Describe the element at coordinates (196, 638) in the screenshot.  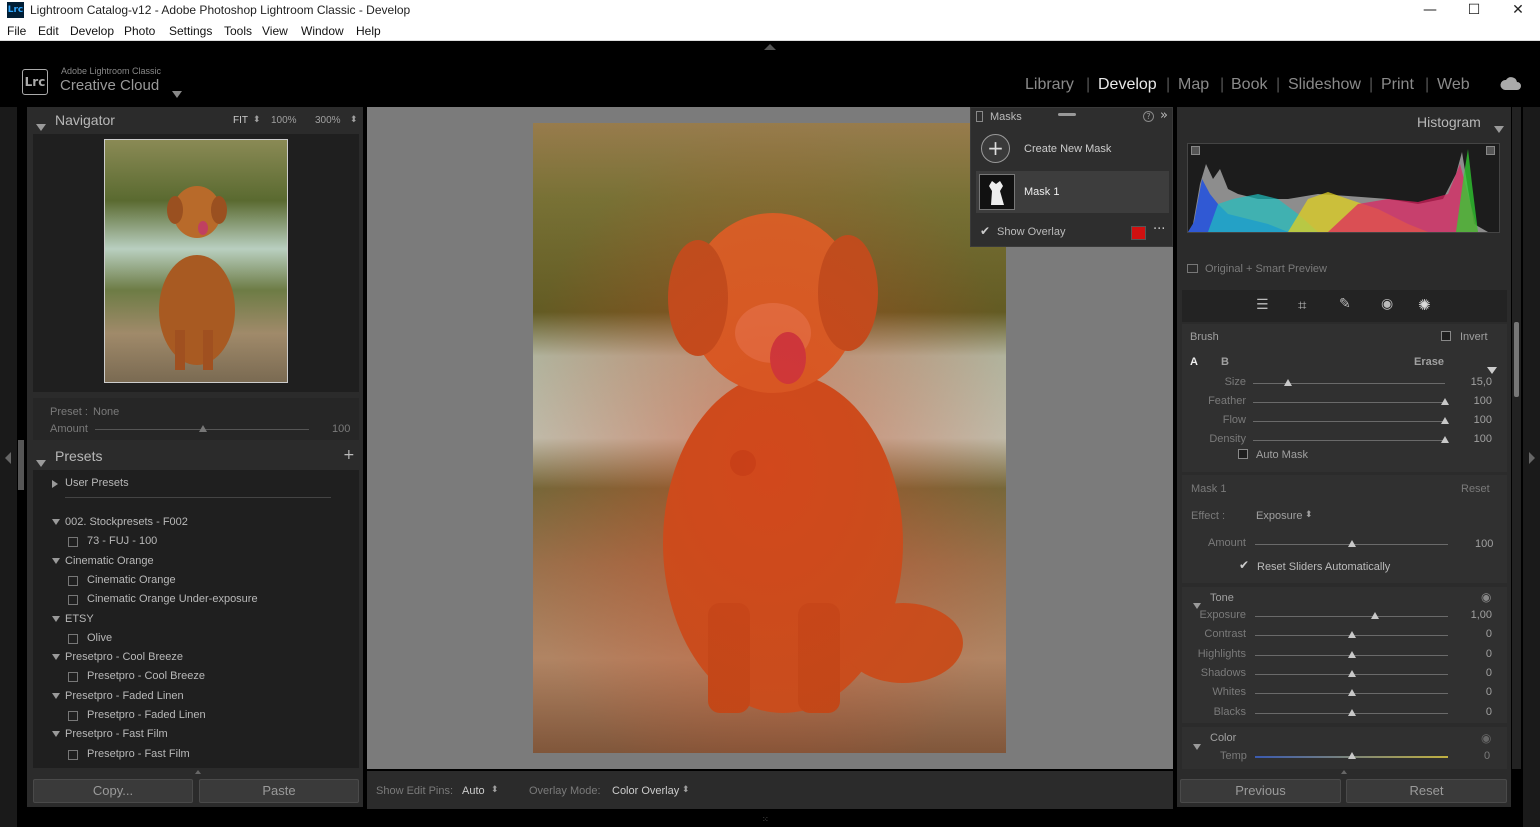
I see `preset-item: Olive` at that location.